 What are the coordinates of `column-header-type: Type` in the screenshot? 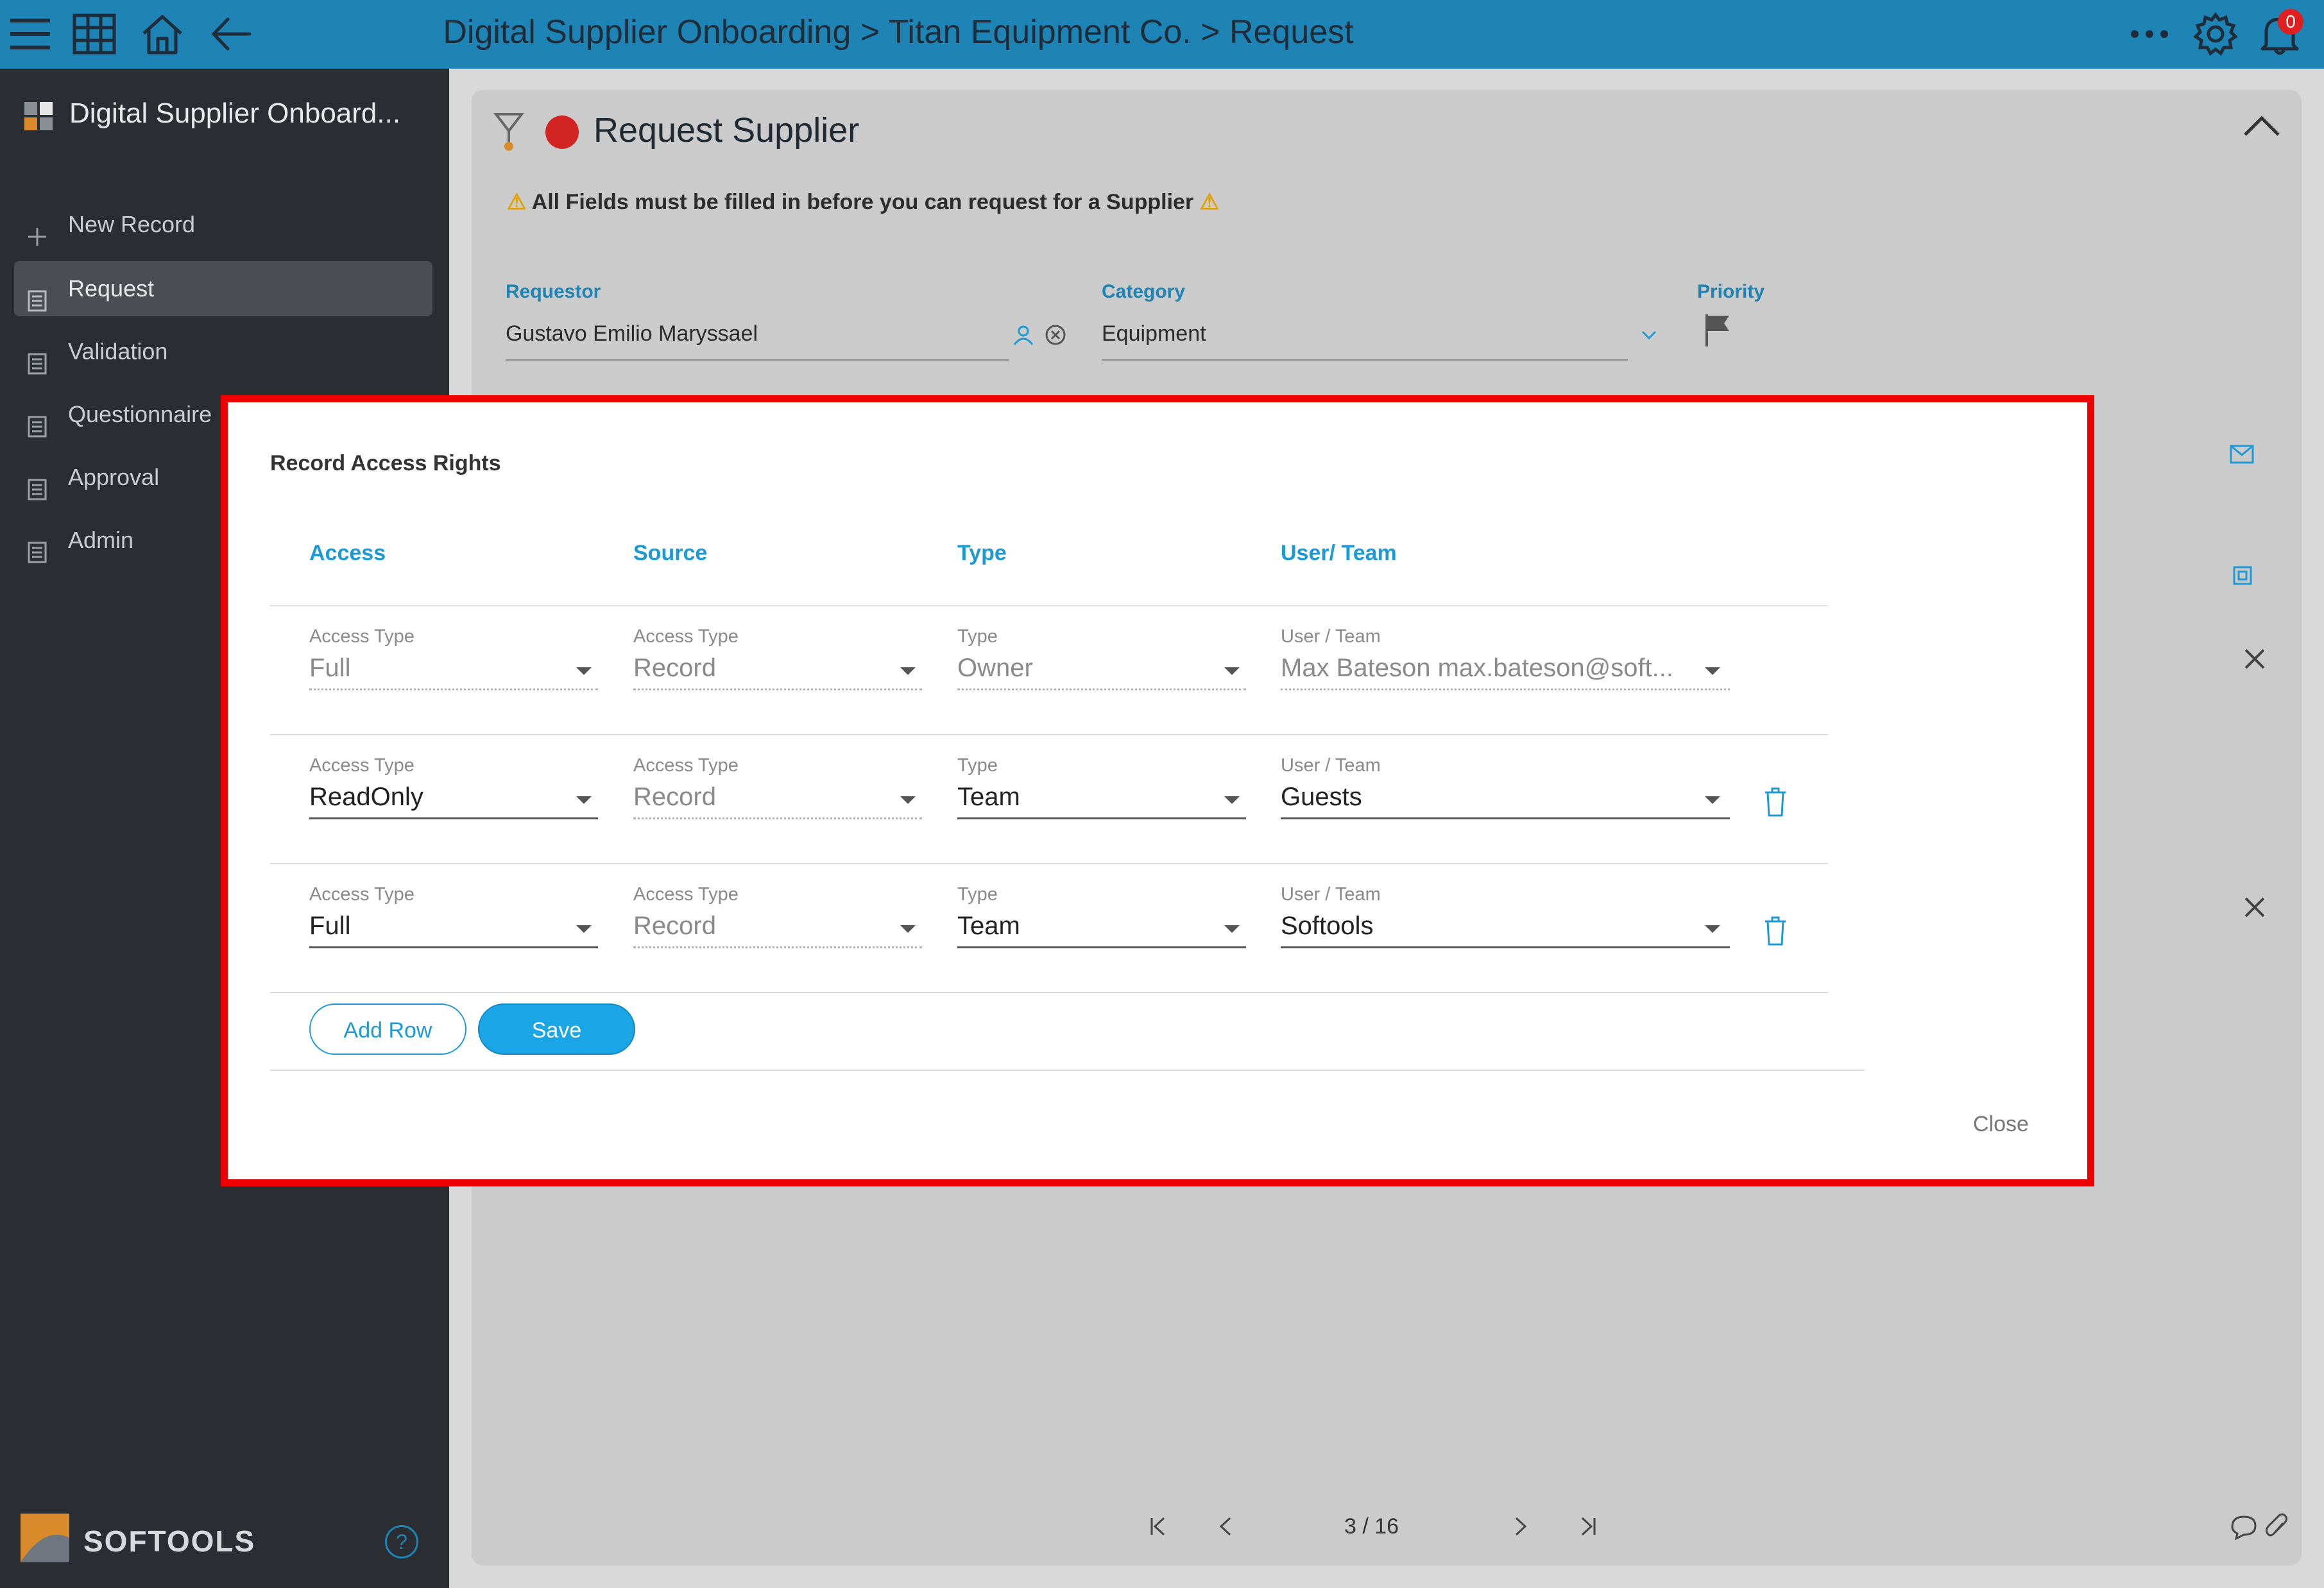 It's located at (982, 553).